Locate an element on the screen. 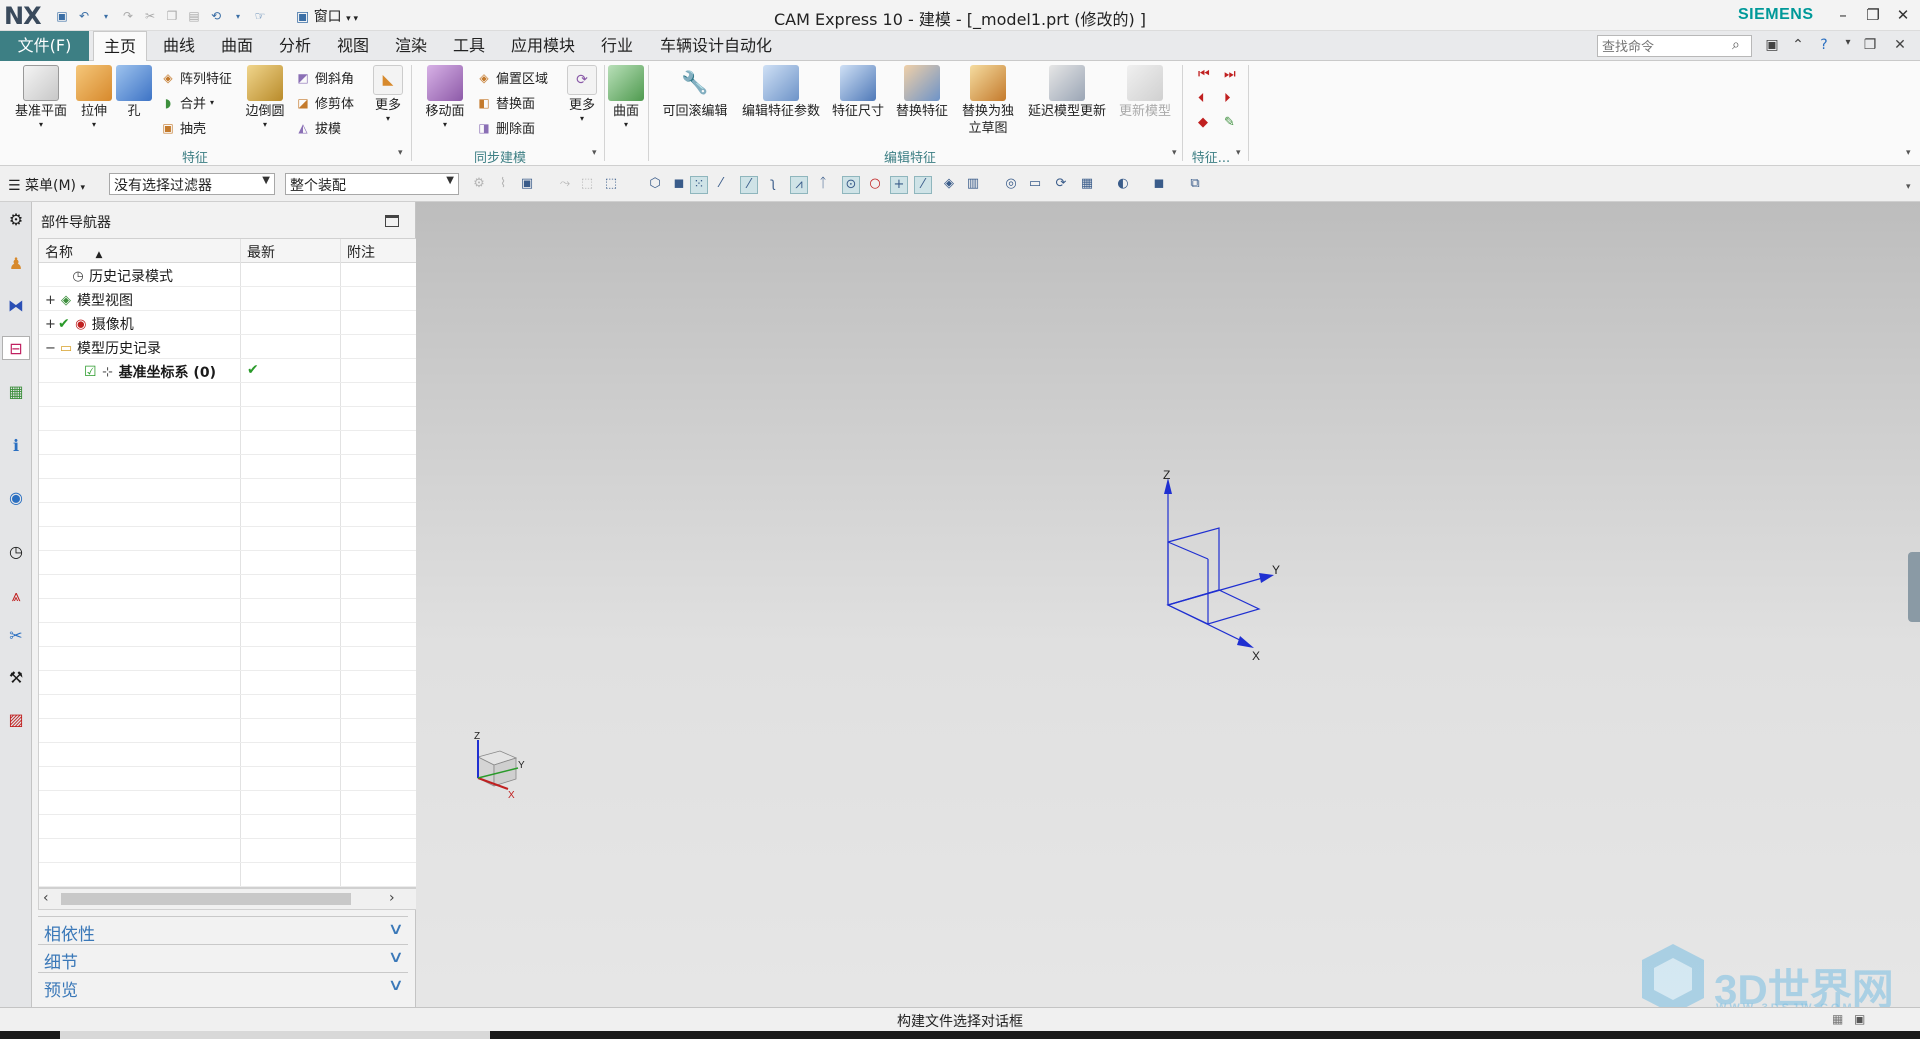  tab-curve: 曲线 is located at coordinates (179, 46).